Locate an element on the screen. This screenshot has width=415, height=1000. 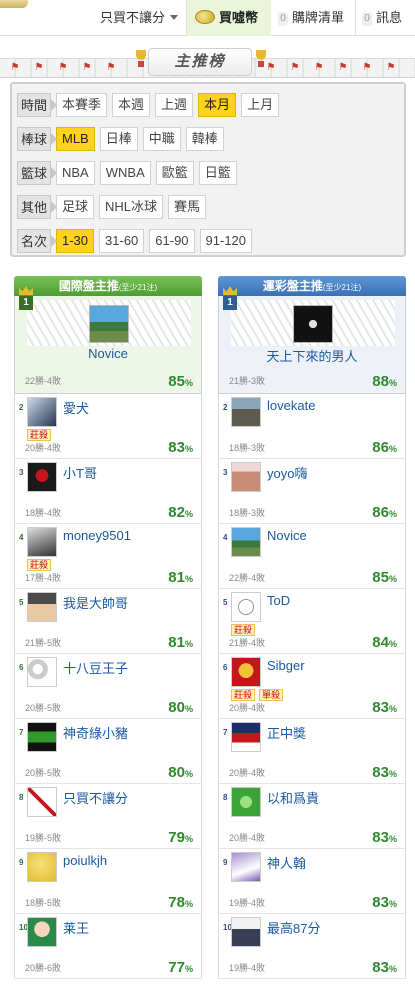
tipster-name: 以和爲貴 is located at coordinates (293, 797).